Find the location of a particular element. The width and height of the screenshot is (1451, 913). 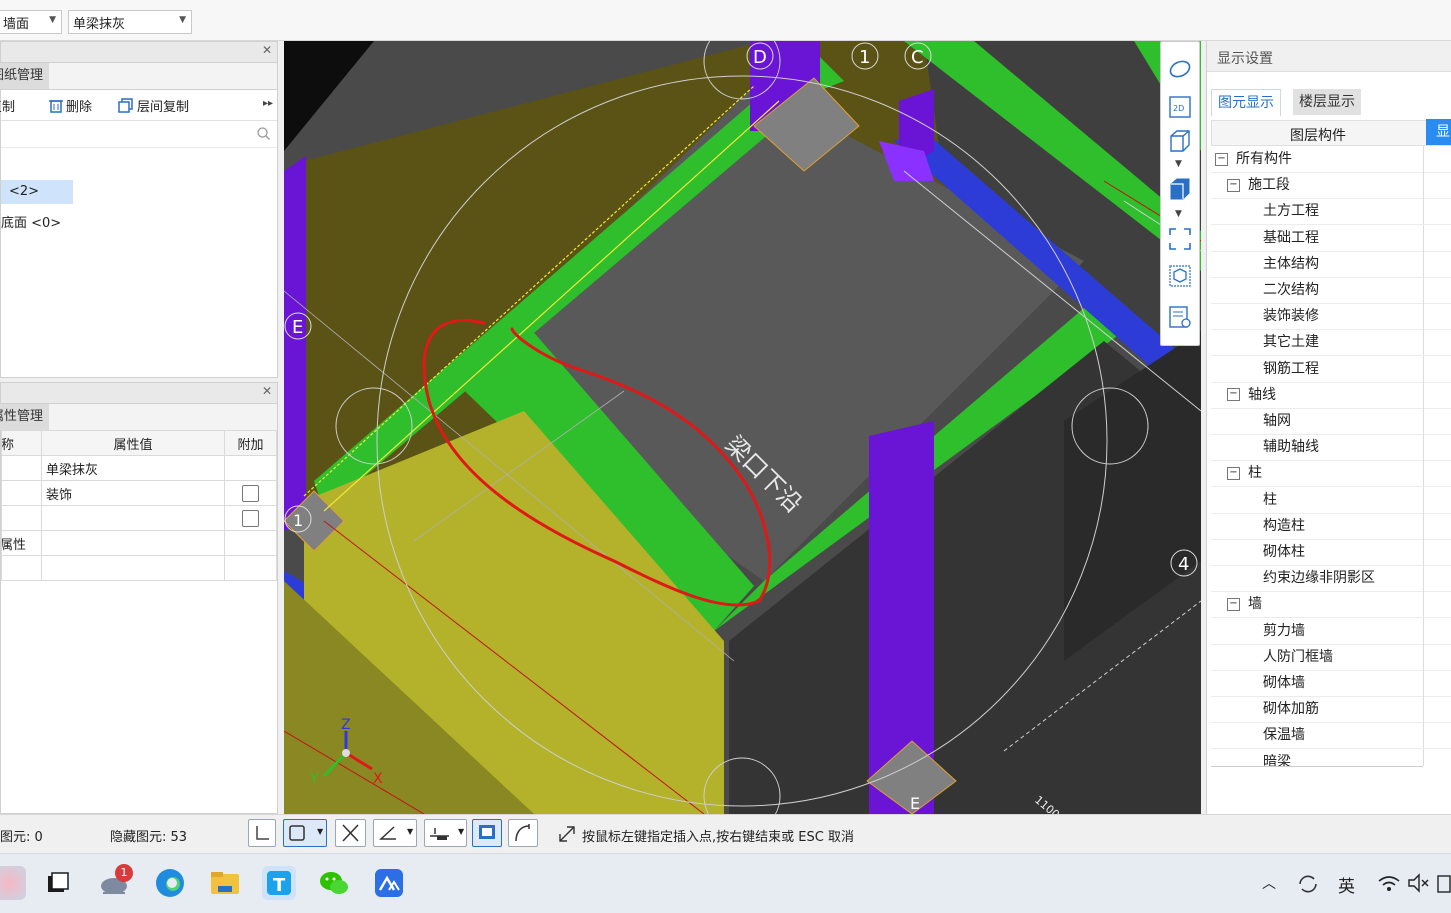

tree-item-row: 基础工程 is located at coordinates (1331, 238).